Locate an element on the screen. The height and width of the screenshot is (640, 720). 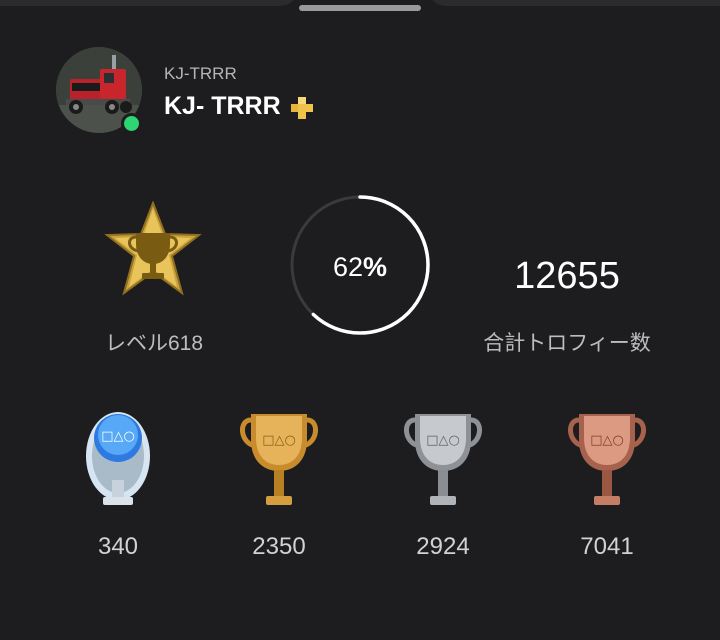
bronze-trophy-icon: □△○ is located at coordinates (607, 462).